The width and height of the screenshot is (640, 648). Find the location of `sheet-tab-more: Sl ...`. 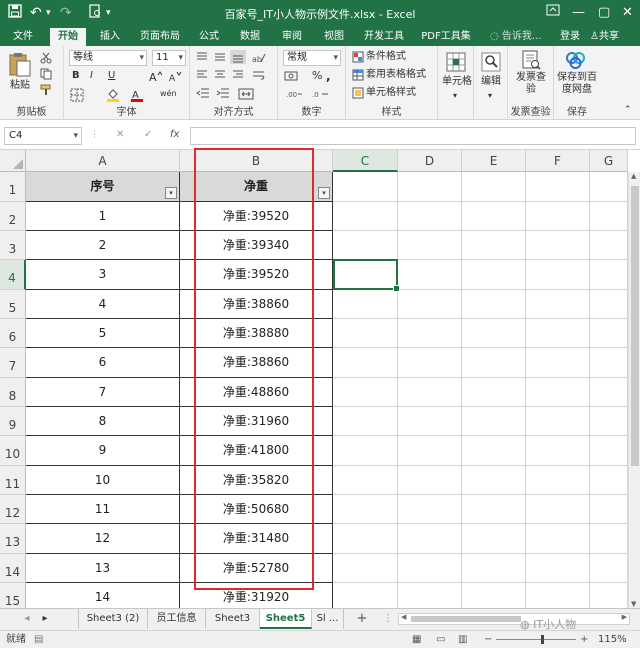

sheet-tab-more: Sl ... is located at coordinates (328, 619).